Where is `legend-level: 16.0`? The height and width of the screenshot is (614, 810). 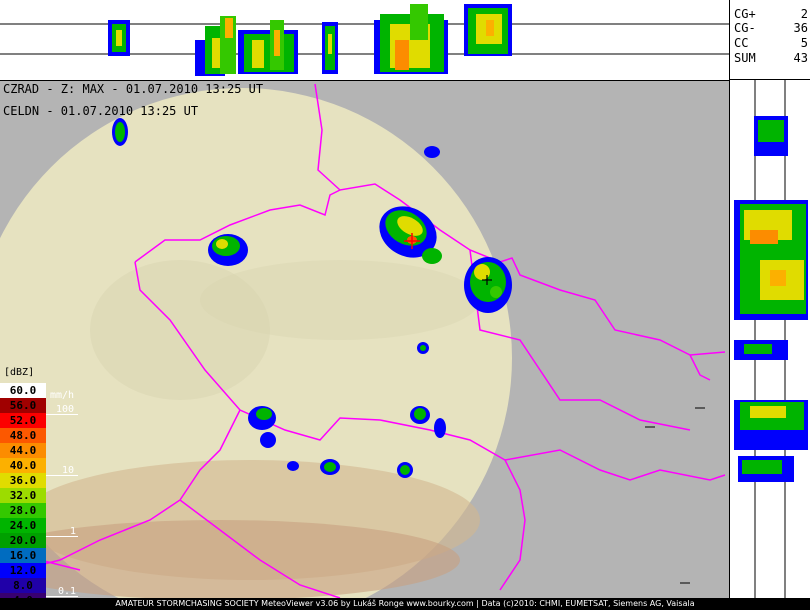 legend-level: 16.0 is located at coordinates (23, 555).